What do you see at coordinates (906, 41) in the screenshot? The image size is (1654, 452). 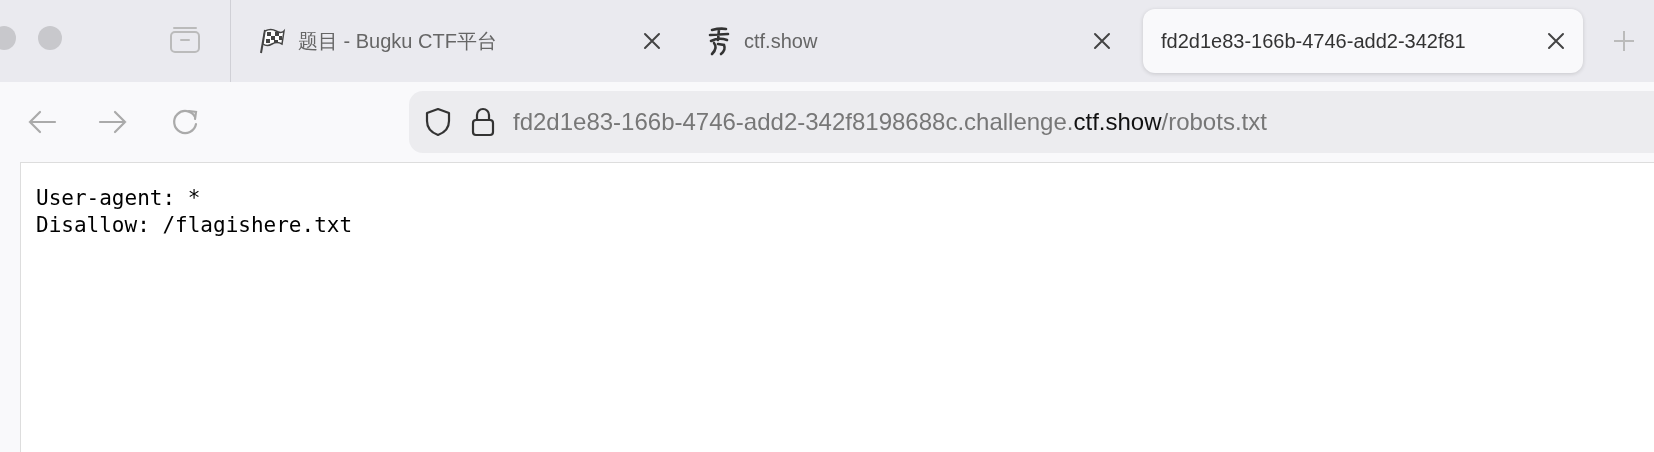 I see `browser-tab: ctf.show` at bounding box center [906, 41].